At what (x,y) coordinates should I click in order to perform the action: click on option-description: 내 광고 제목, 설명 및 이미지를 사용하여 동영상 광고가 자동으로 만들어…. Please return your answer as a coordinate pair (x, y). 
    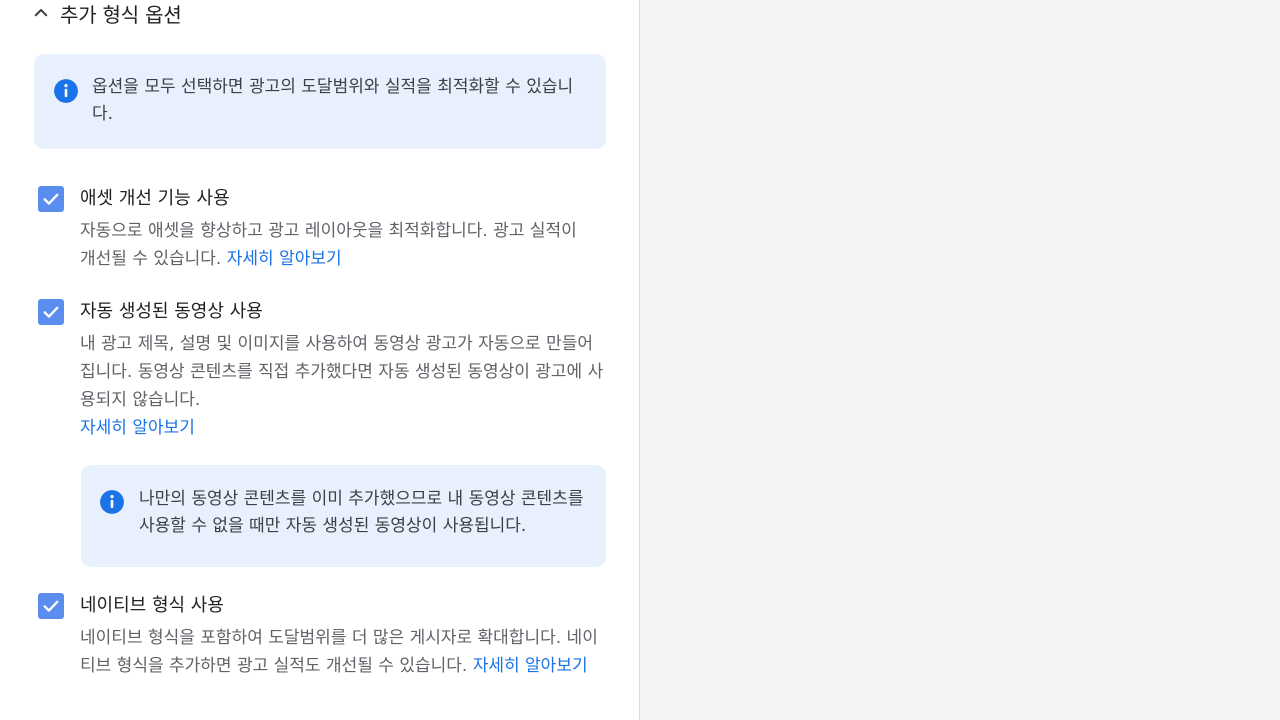
    Looking at the image, I should click on (342, 386).